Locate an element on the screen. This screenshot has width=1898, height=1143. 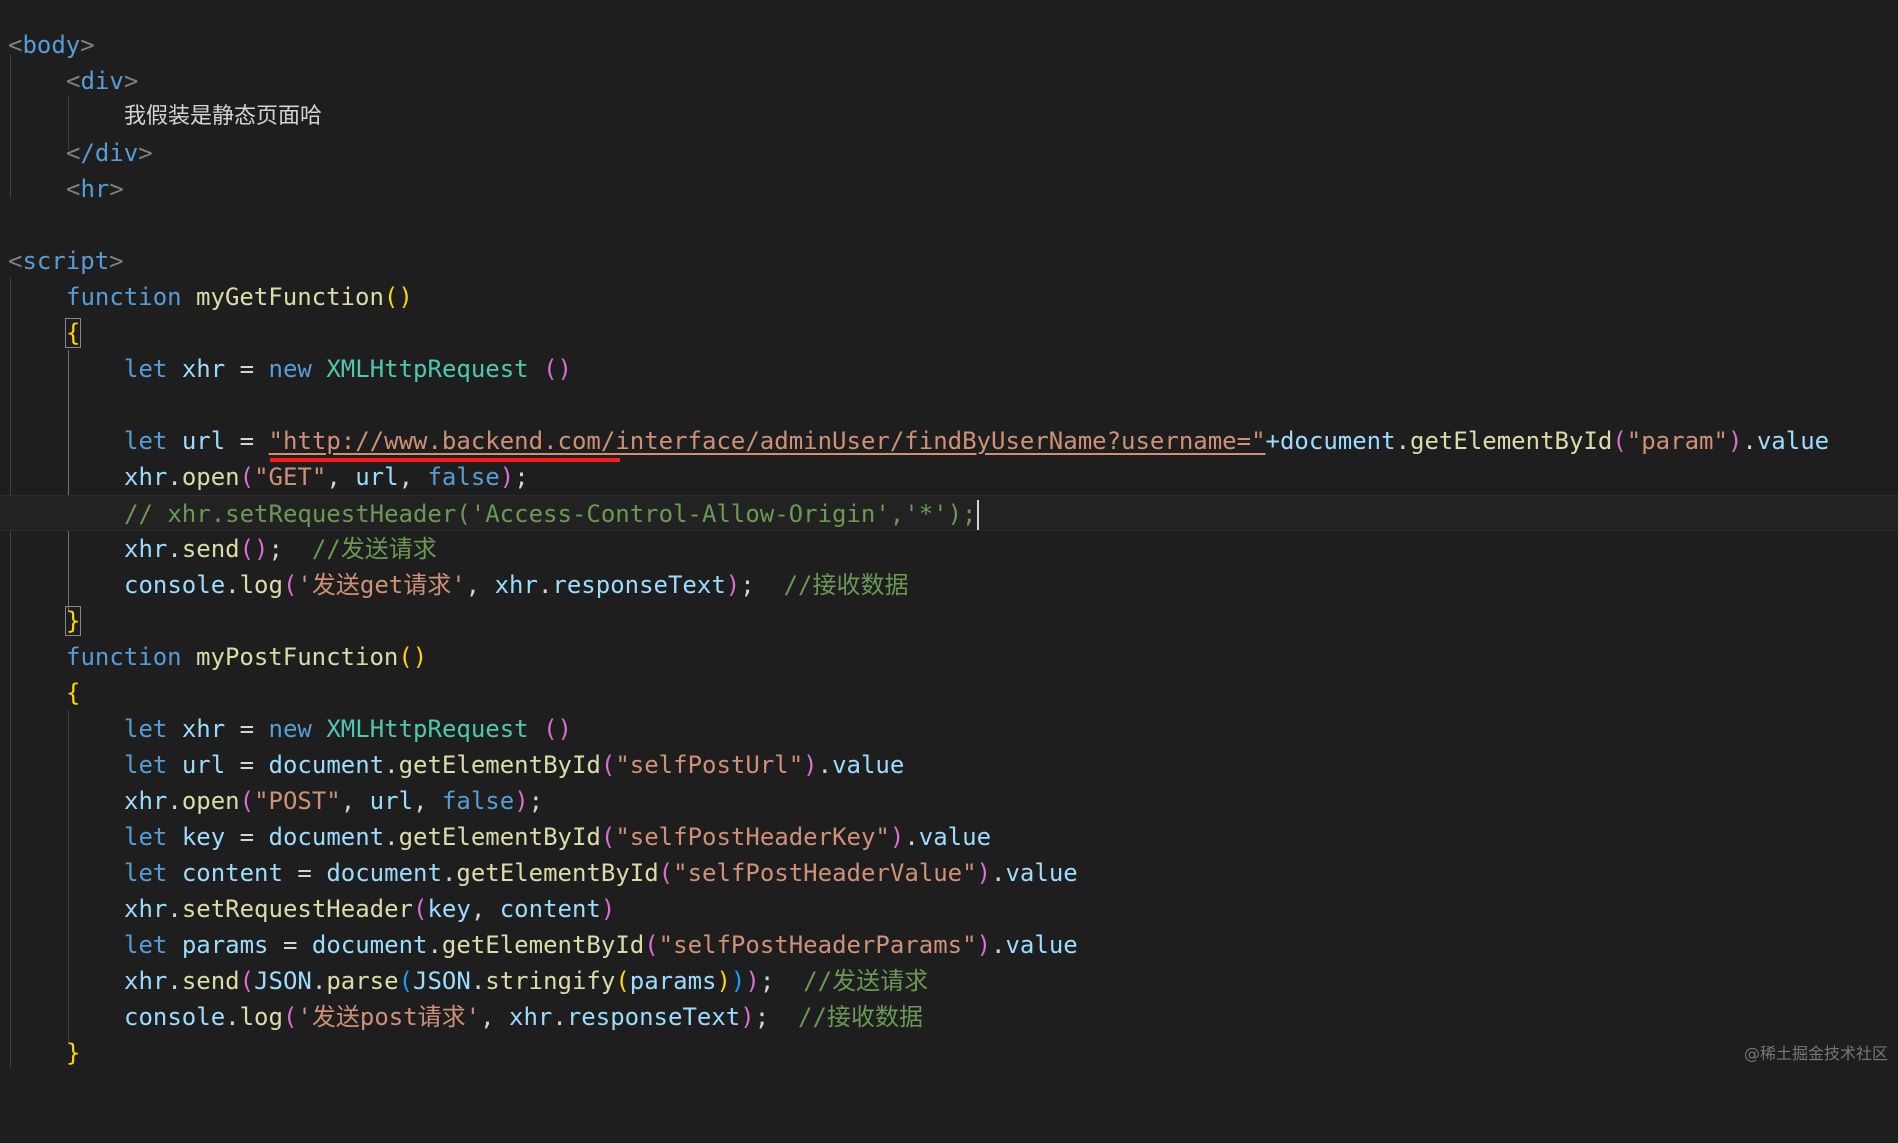
code-line: 我假装是静态页面哈 is located at coordinates (949, 117).